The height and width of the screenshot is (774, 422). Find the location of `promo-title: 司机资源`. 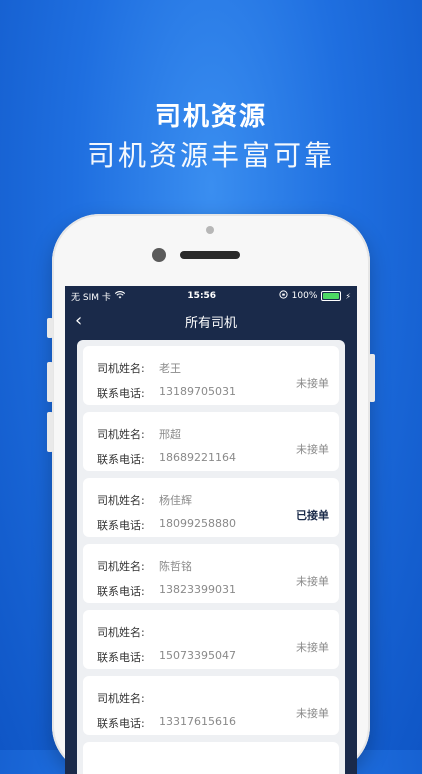

promo-title: 司机资源 is located at coordinates (210, 117).